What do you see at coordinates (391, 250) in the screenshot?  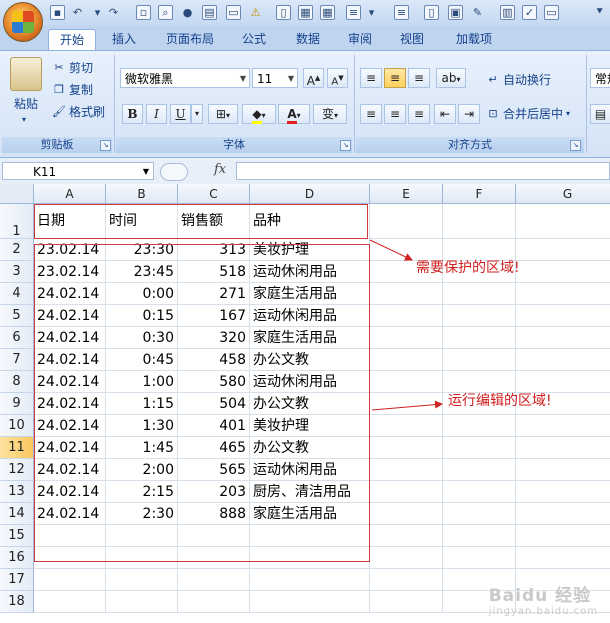 I see `protected-arrow` at bounding box center [391, 250].